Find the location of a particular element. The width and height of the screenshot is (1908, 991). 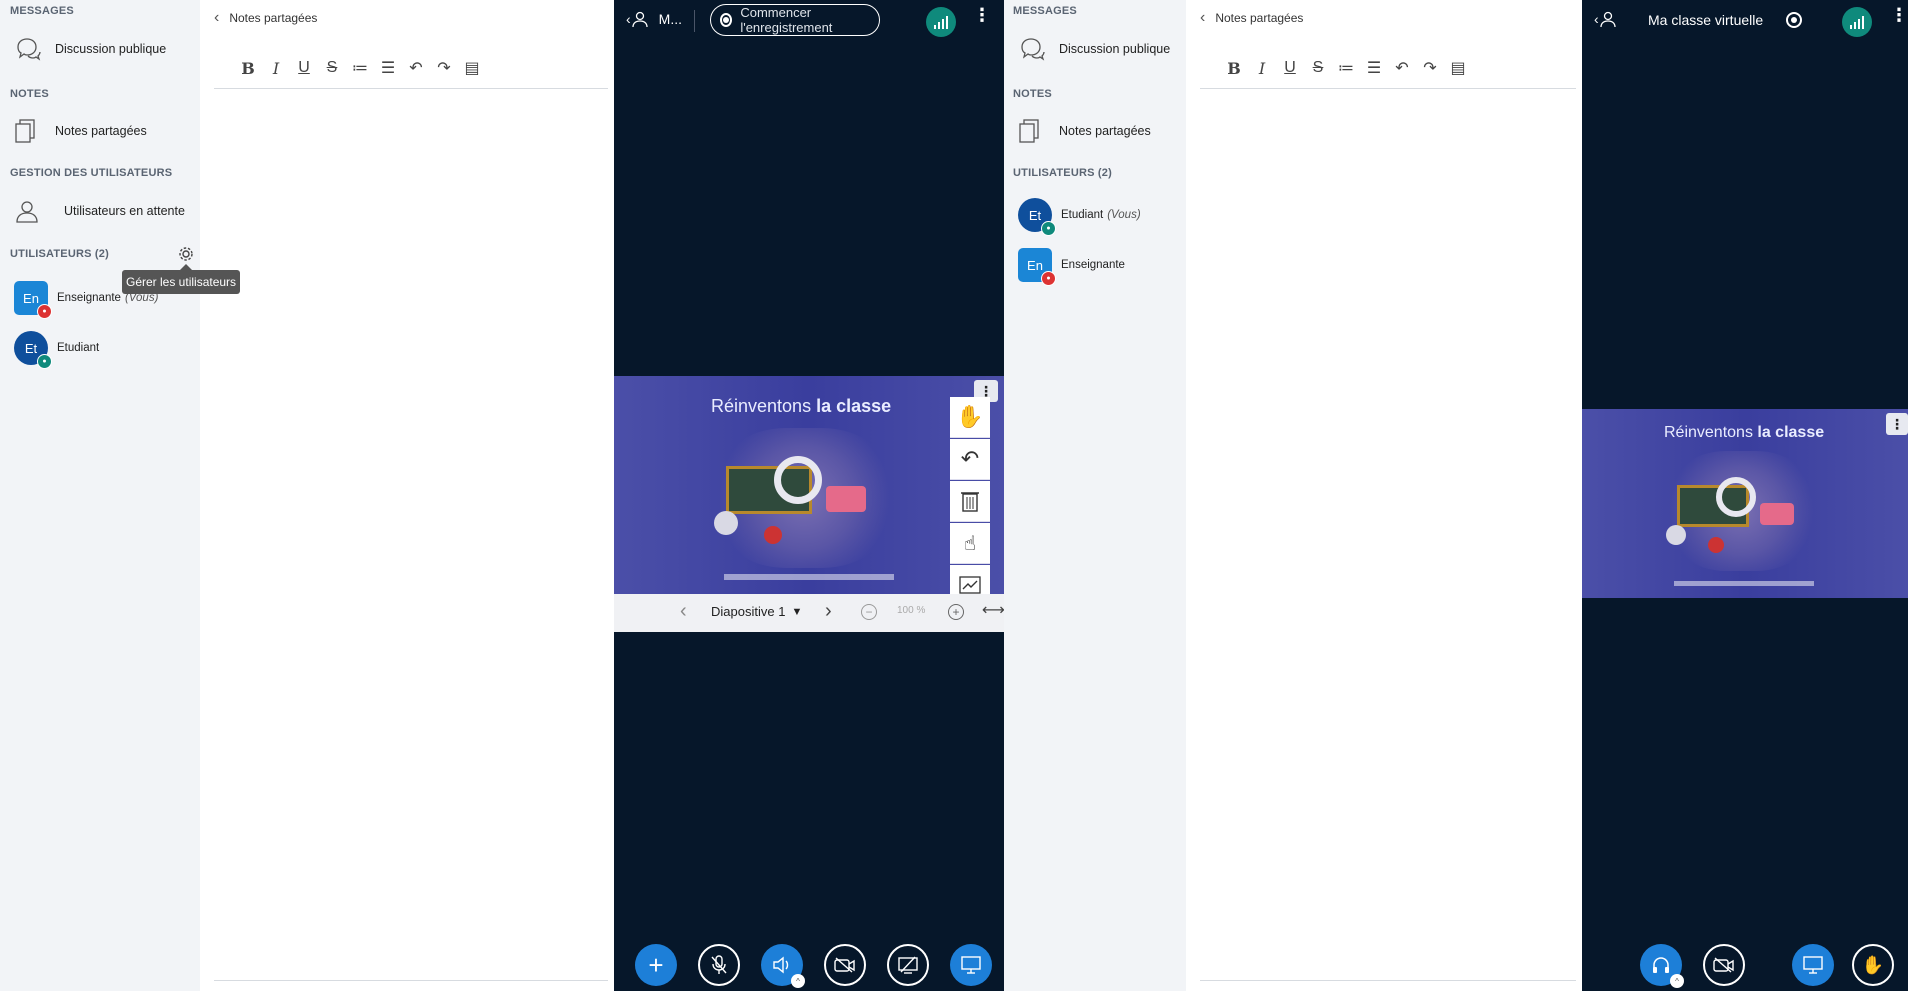

zoom-out-icon: − is located at coordinates (869, 612).